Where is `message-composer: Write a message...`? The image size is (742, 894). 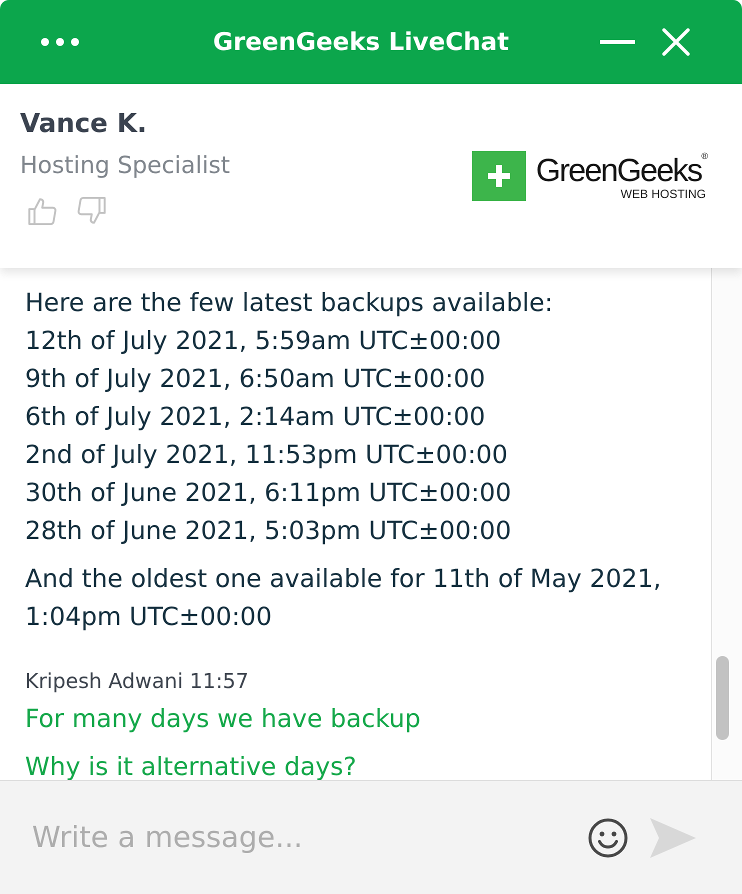
message-composer: Write a message... is located at coordinates (371, 837).